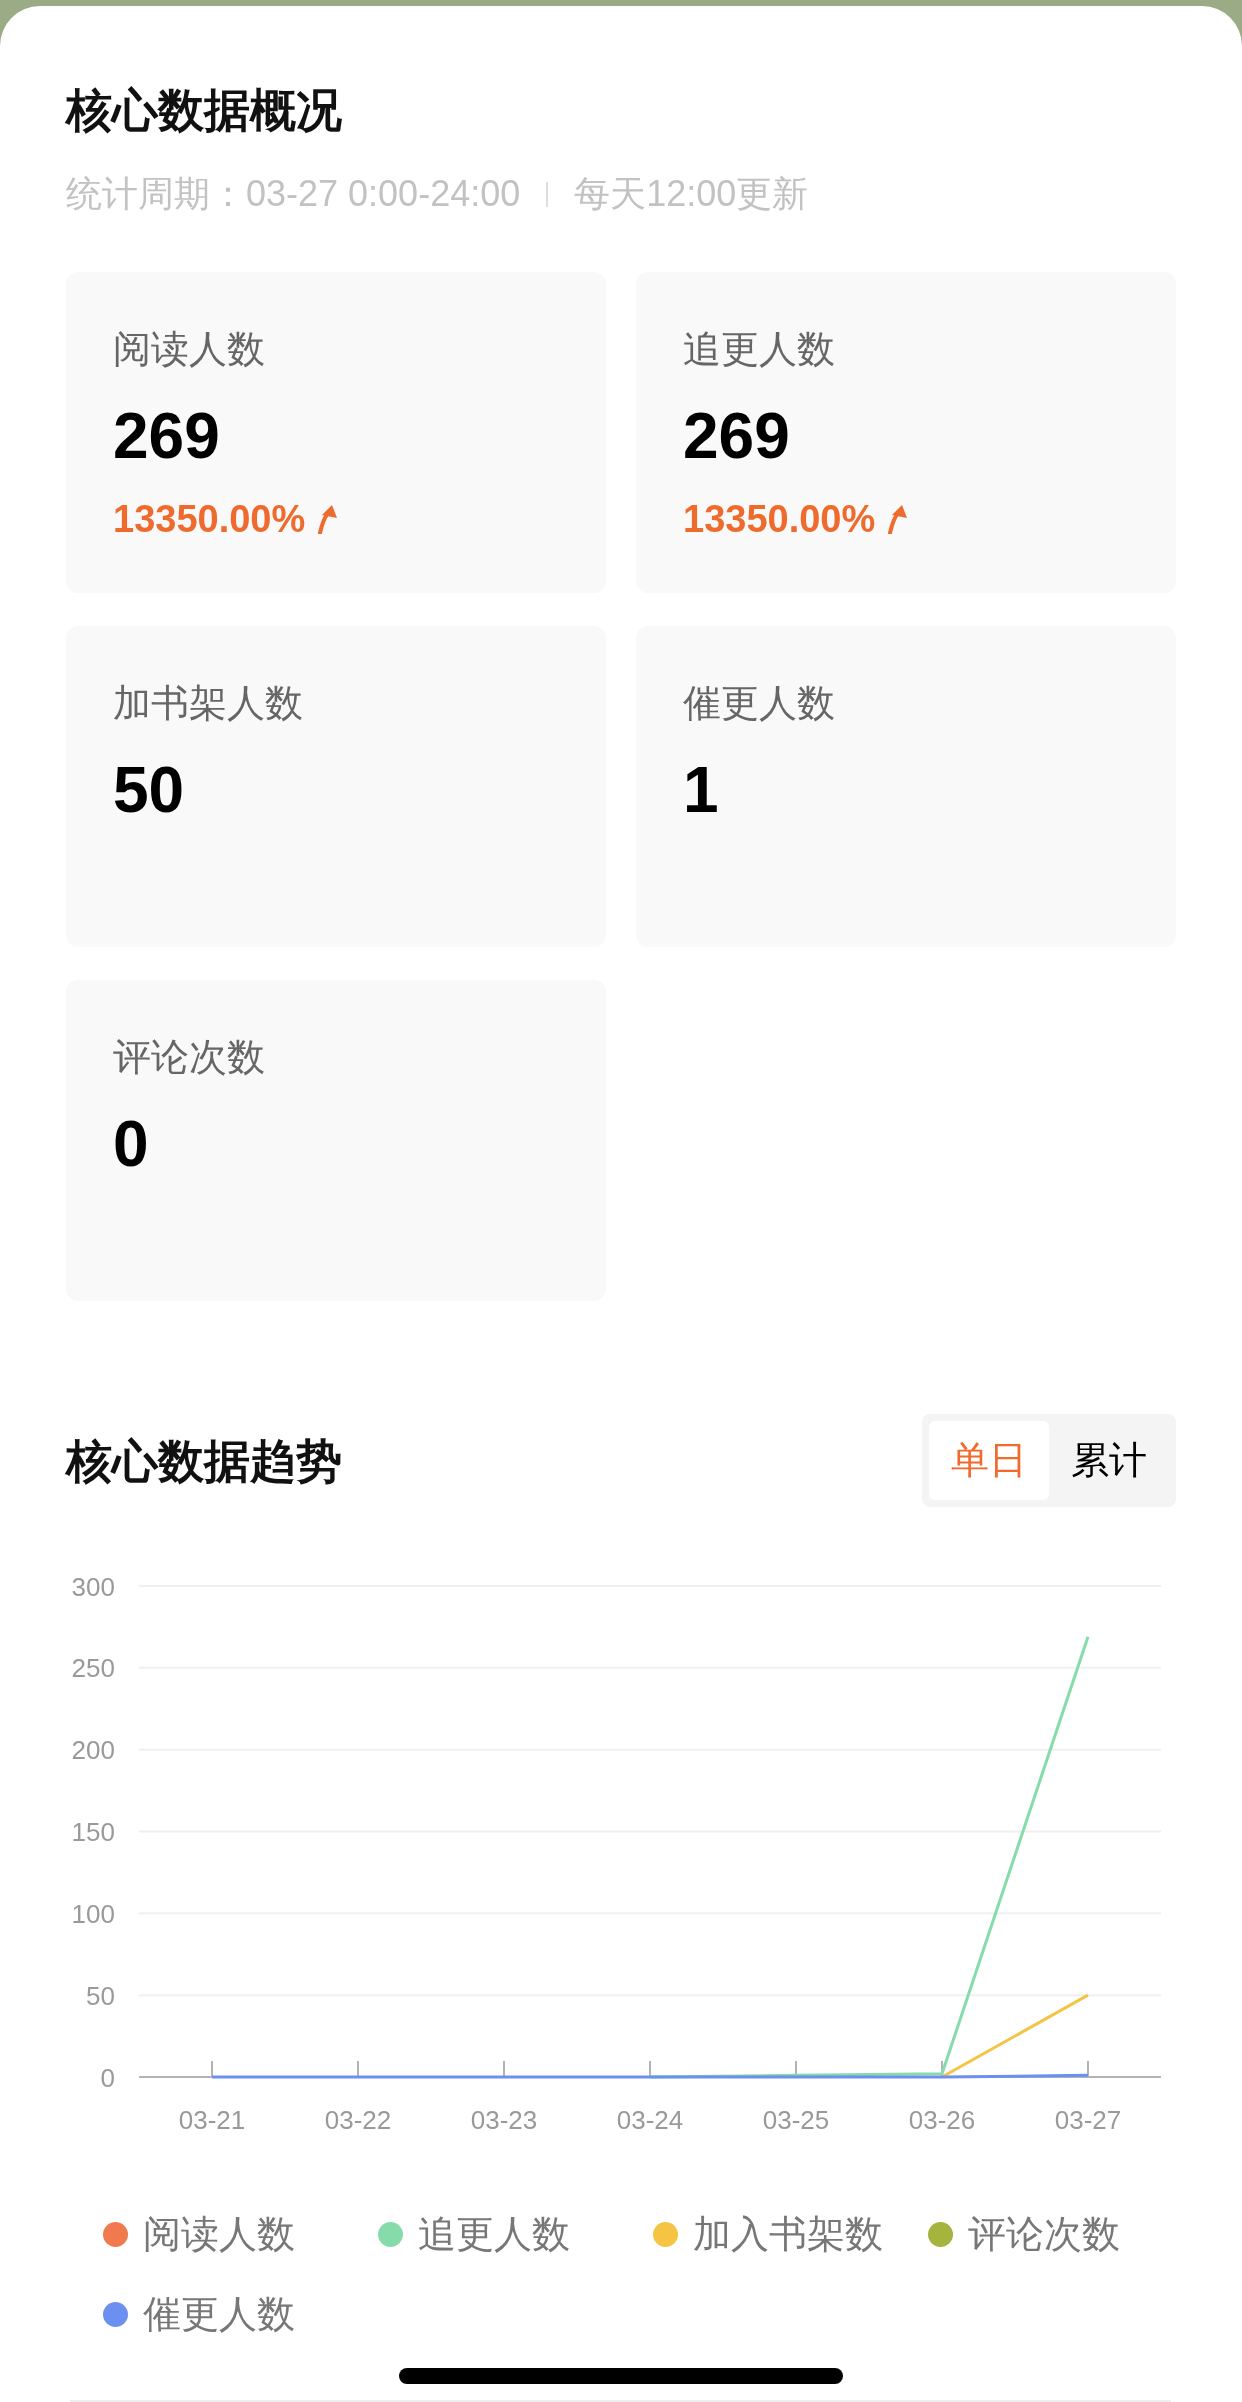  I want to click on axis-label: 03-27, so click(1088, 2120).